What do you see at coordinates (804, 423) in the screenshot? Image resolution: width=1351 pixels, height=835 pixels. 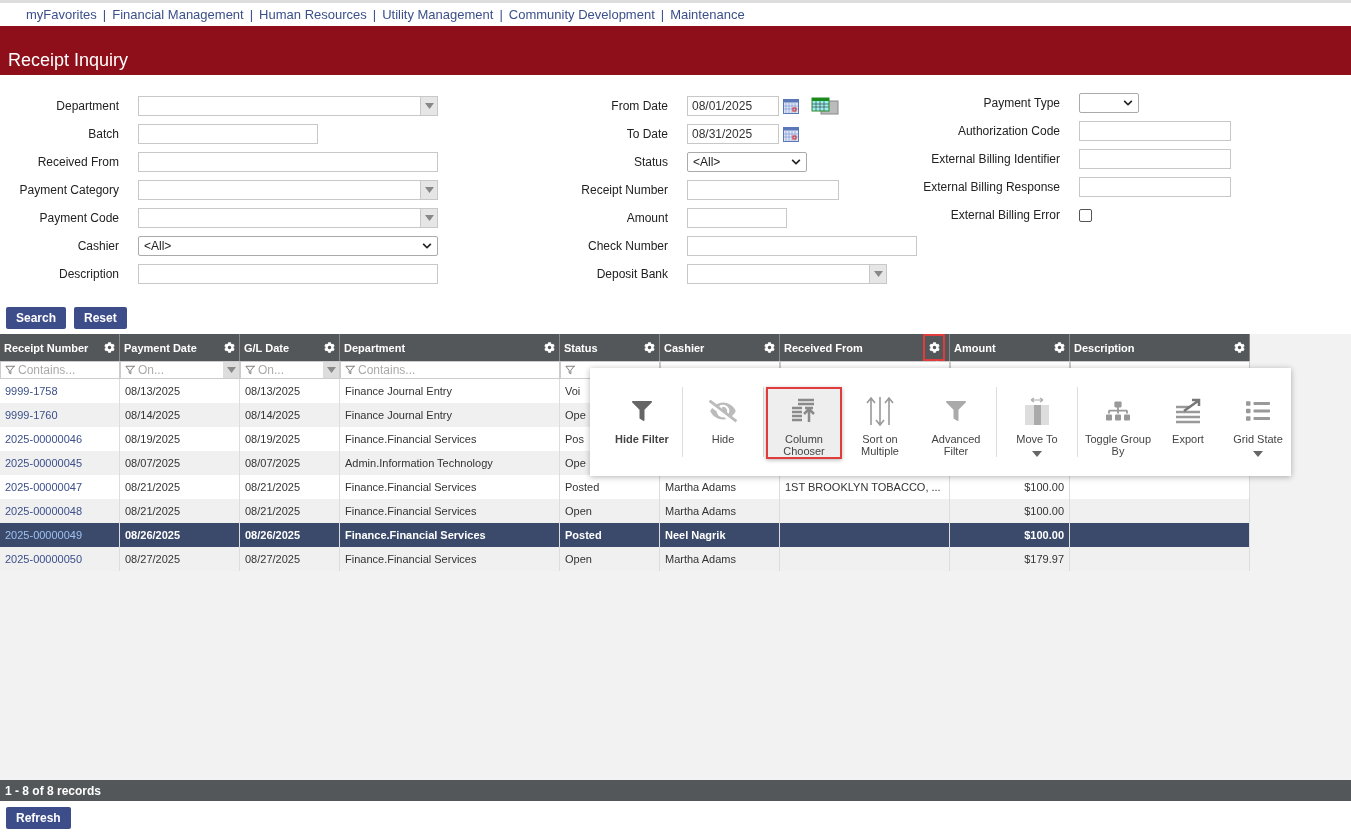 I see `menu-item: Column Chooser` at bounding box center [804, 423].